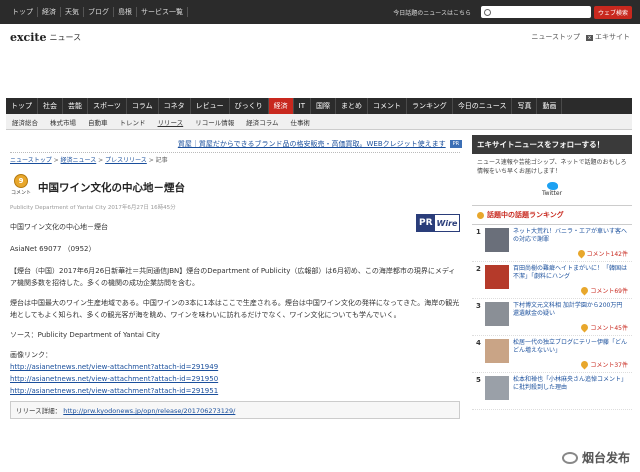 This screenshot has width=640, height=472. I want to click on nav-item: 写真, so click(525, 106).